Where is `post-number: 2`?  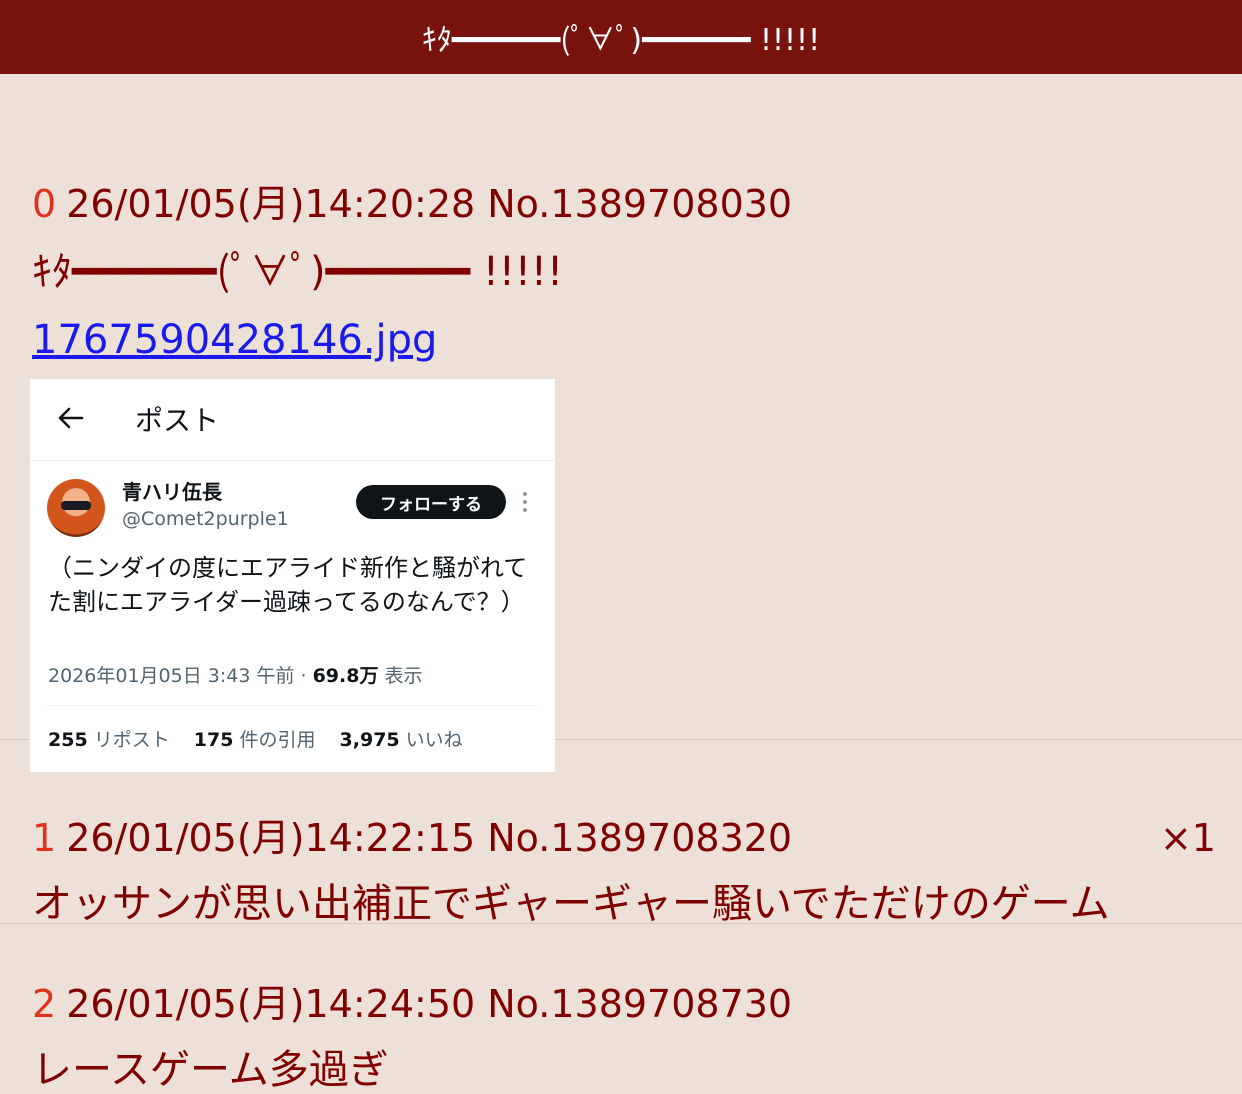
post-number: 2 is located at coordinates (44, 1004).